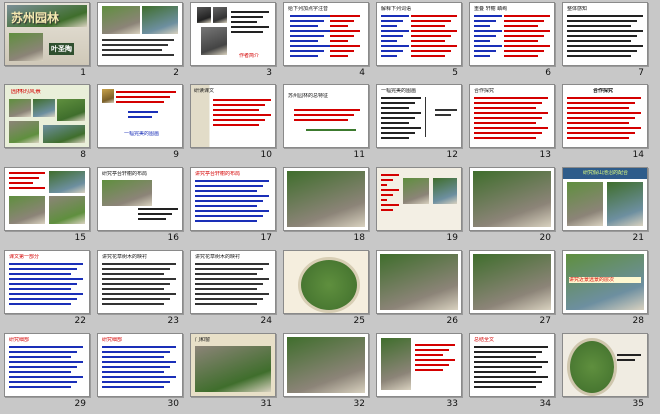  What do you see at coordinates (61, 49) in the screenshot?
I see `deck-author: 叶圣陶` at bounding box center [61, 49].